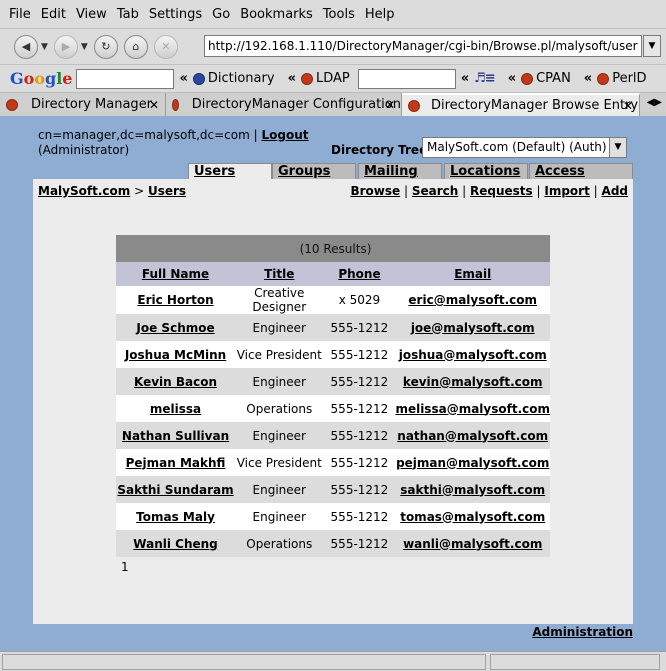  What do you see at coordinates (314, 171) in the screenshot?
I see `tab-groups: Groups` at bounding box center [314, 171].